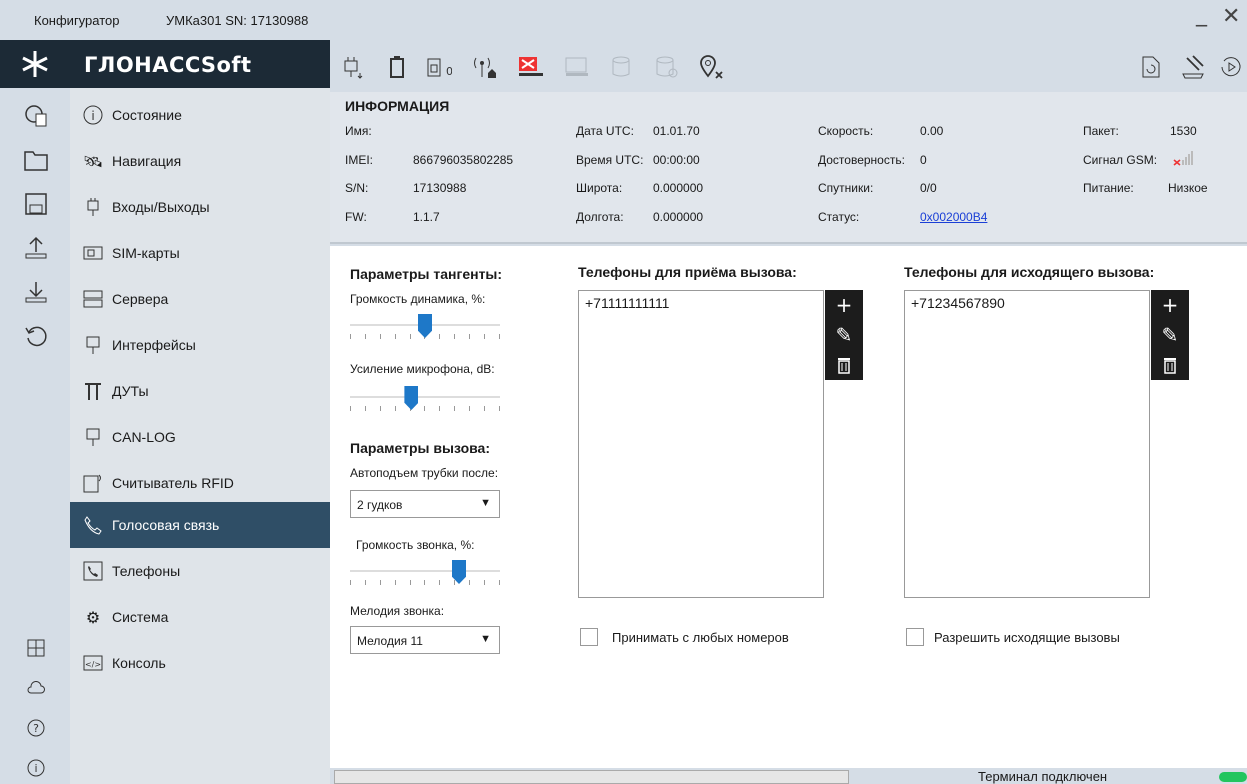 This screenshot has height=784, width=1247. Describe the element at coordinates (449, 71) in the screenshot. I see `svg-text: 0` at that location.